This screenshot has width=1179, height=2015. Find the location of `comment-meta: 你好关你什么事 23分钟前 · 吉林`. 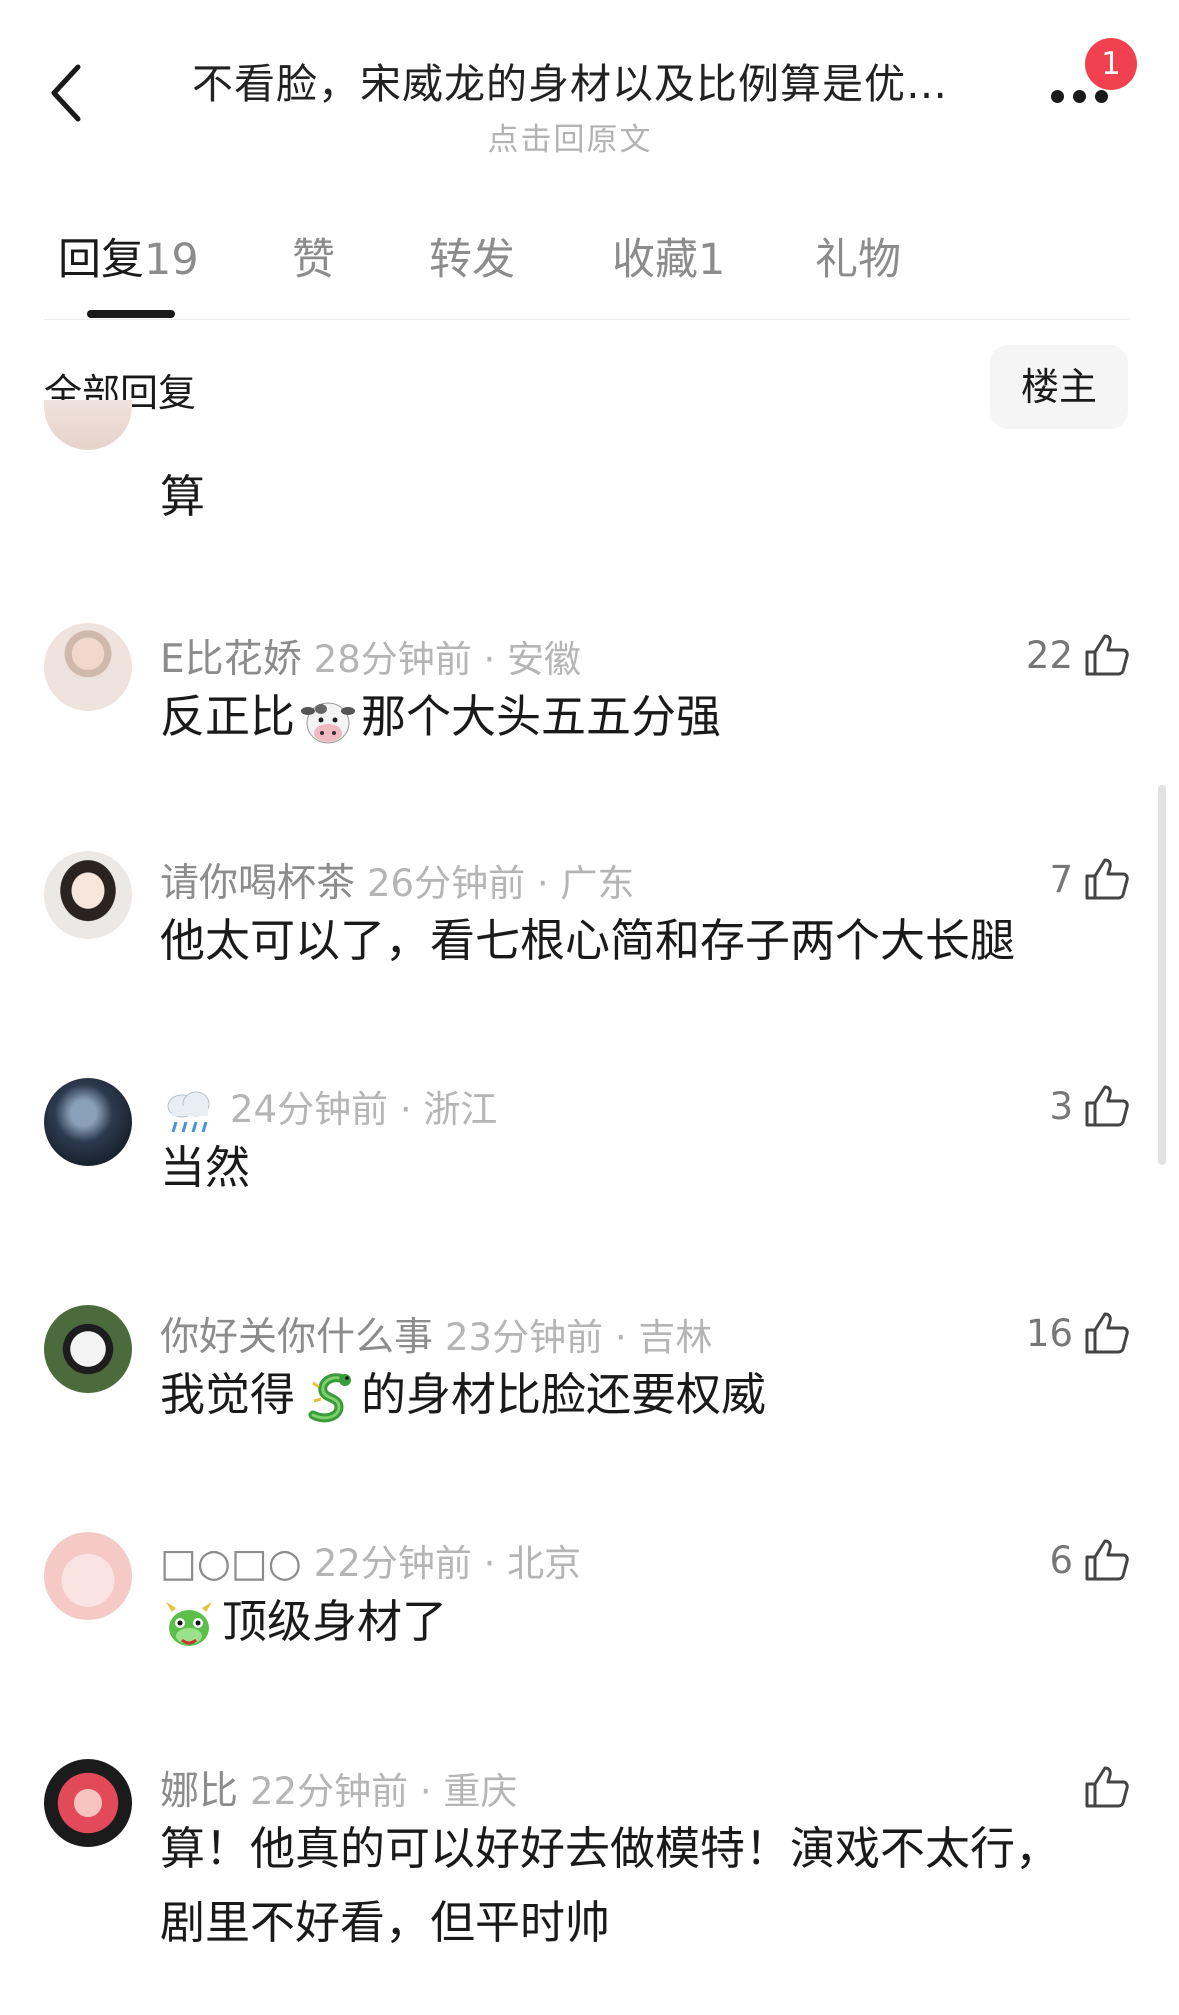

comment-meta: 你好关你什么事 23分钟前 · 吉林 is located at coordinates (436, 1334).